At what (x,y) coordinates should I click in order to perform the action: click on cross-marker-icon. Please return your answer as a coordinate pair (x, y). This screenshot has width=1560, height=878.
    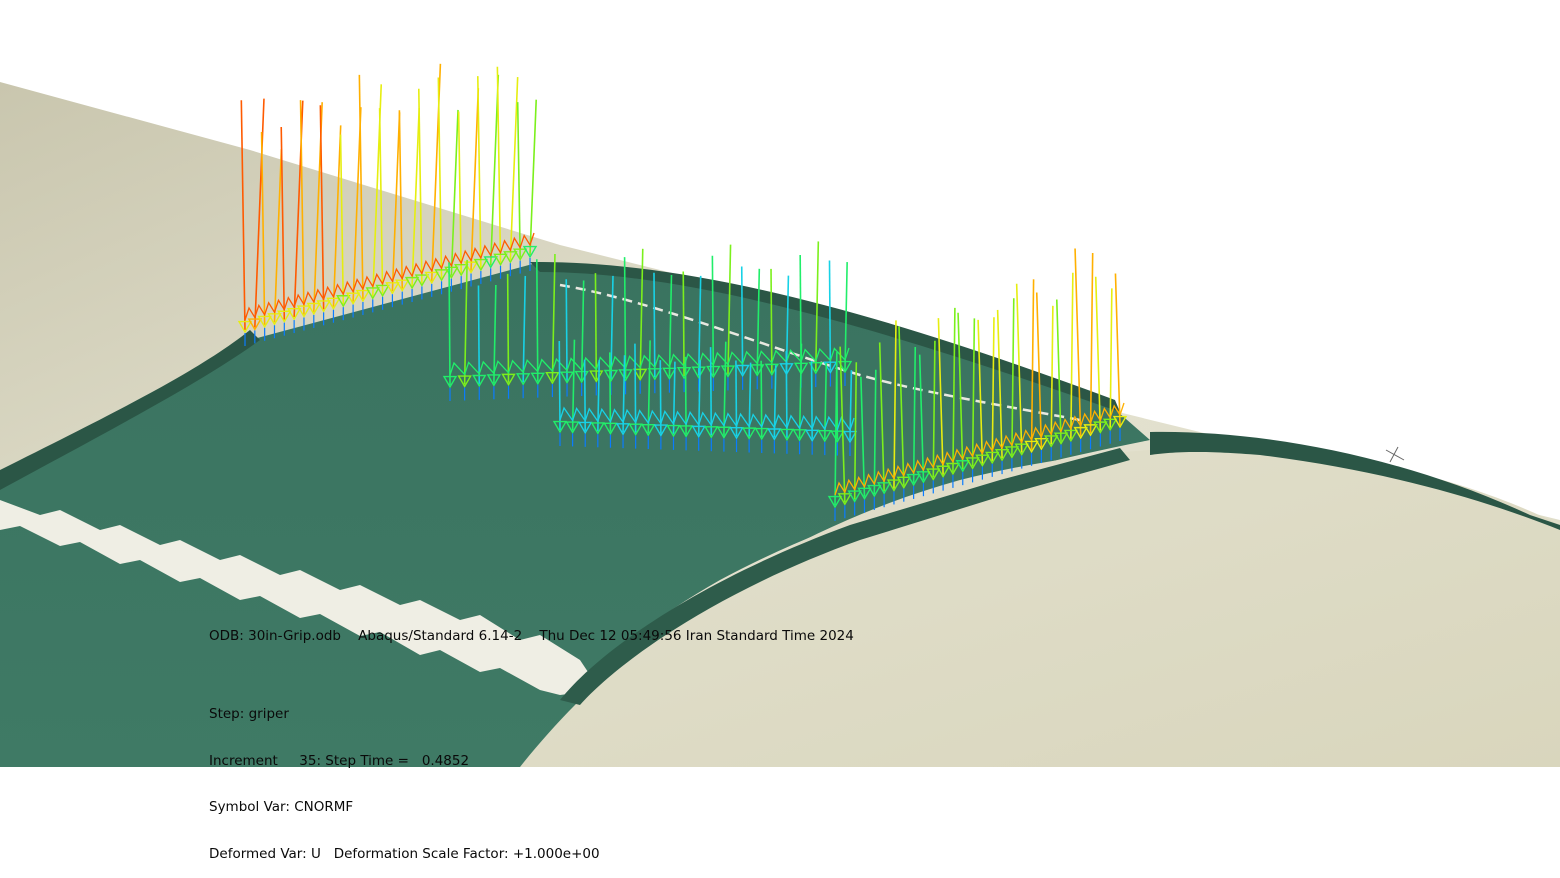
    Looking at the image, I should click on (1395, 454).